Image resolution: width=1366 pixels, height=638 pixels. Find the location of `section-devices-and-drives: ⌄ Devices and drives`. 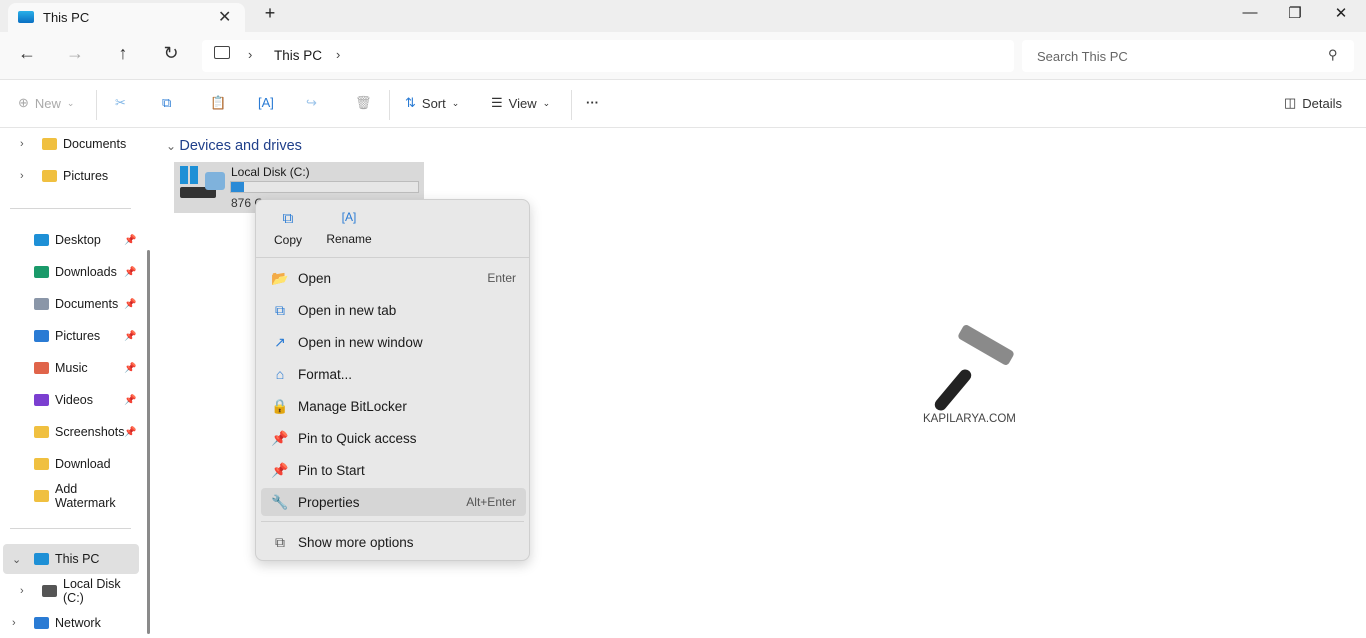

section-devices-and-drives: ⌄ Devices and drives is located at coordinates (234, 146).